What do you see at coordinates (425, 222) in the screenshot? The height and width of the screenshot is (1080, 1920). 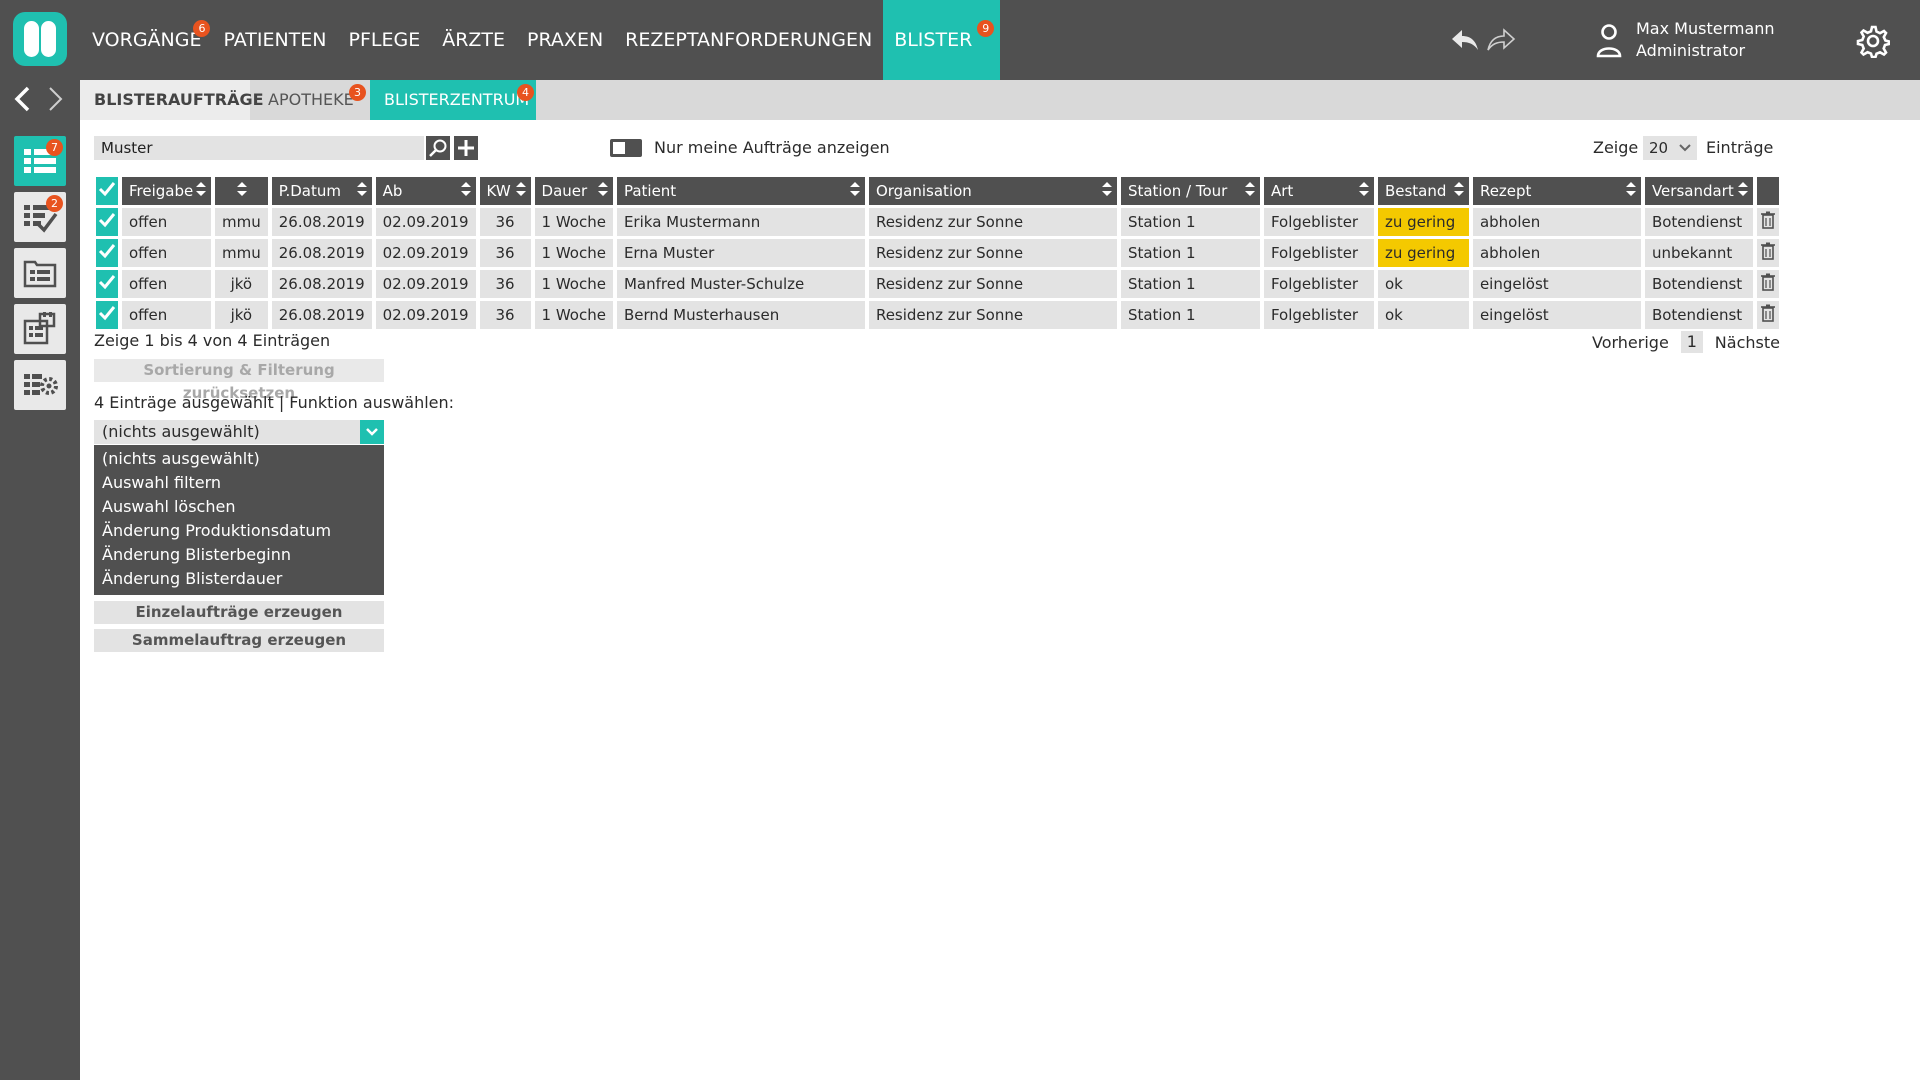 I see `cell-ab: 02.09.2019` at bounding box center [425, 222].